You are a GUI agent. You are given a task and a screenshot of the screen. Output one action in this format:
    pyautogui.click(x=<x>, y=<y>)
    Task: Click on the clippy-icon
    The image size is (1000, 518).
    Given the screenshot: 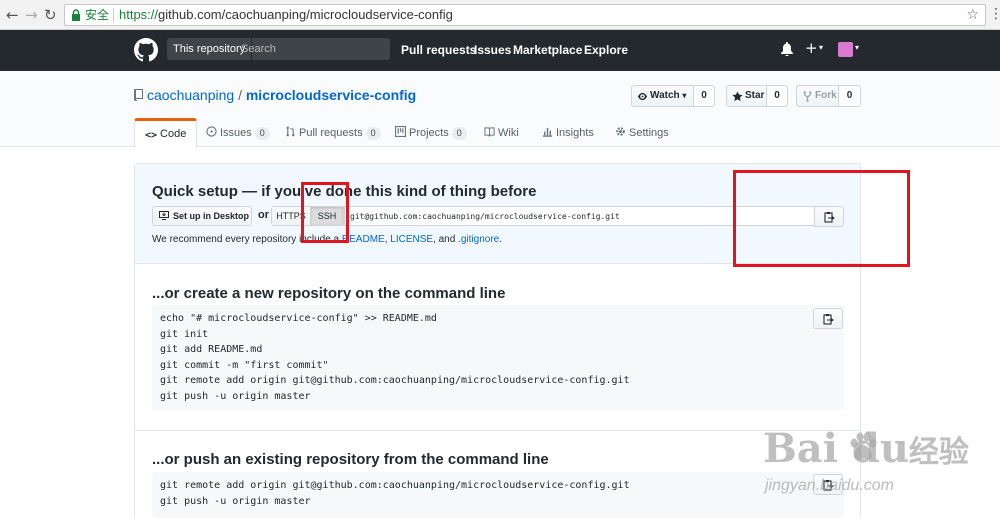 What is the action you would take?
    pyautogui.click(x=828, y=319)
    